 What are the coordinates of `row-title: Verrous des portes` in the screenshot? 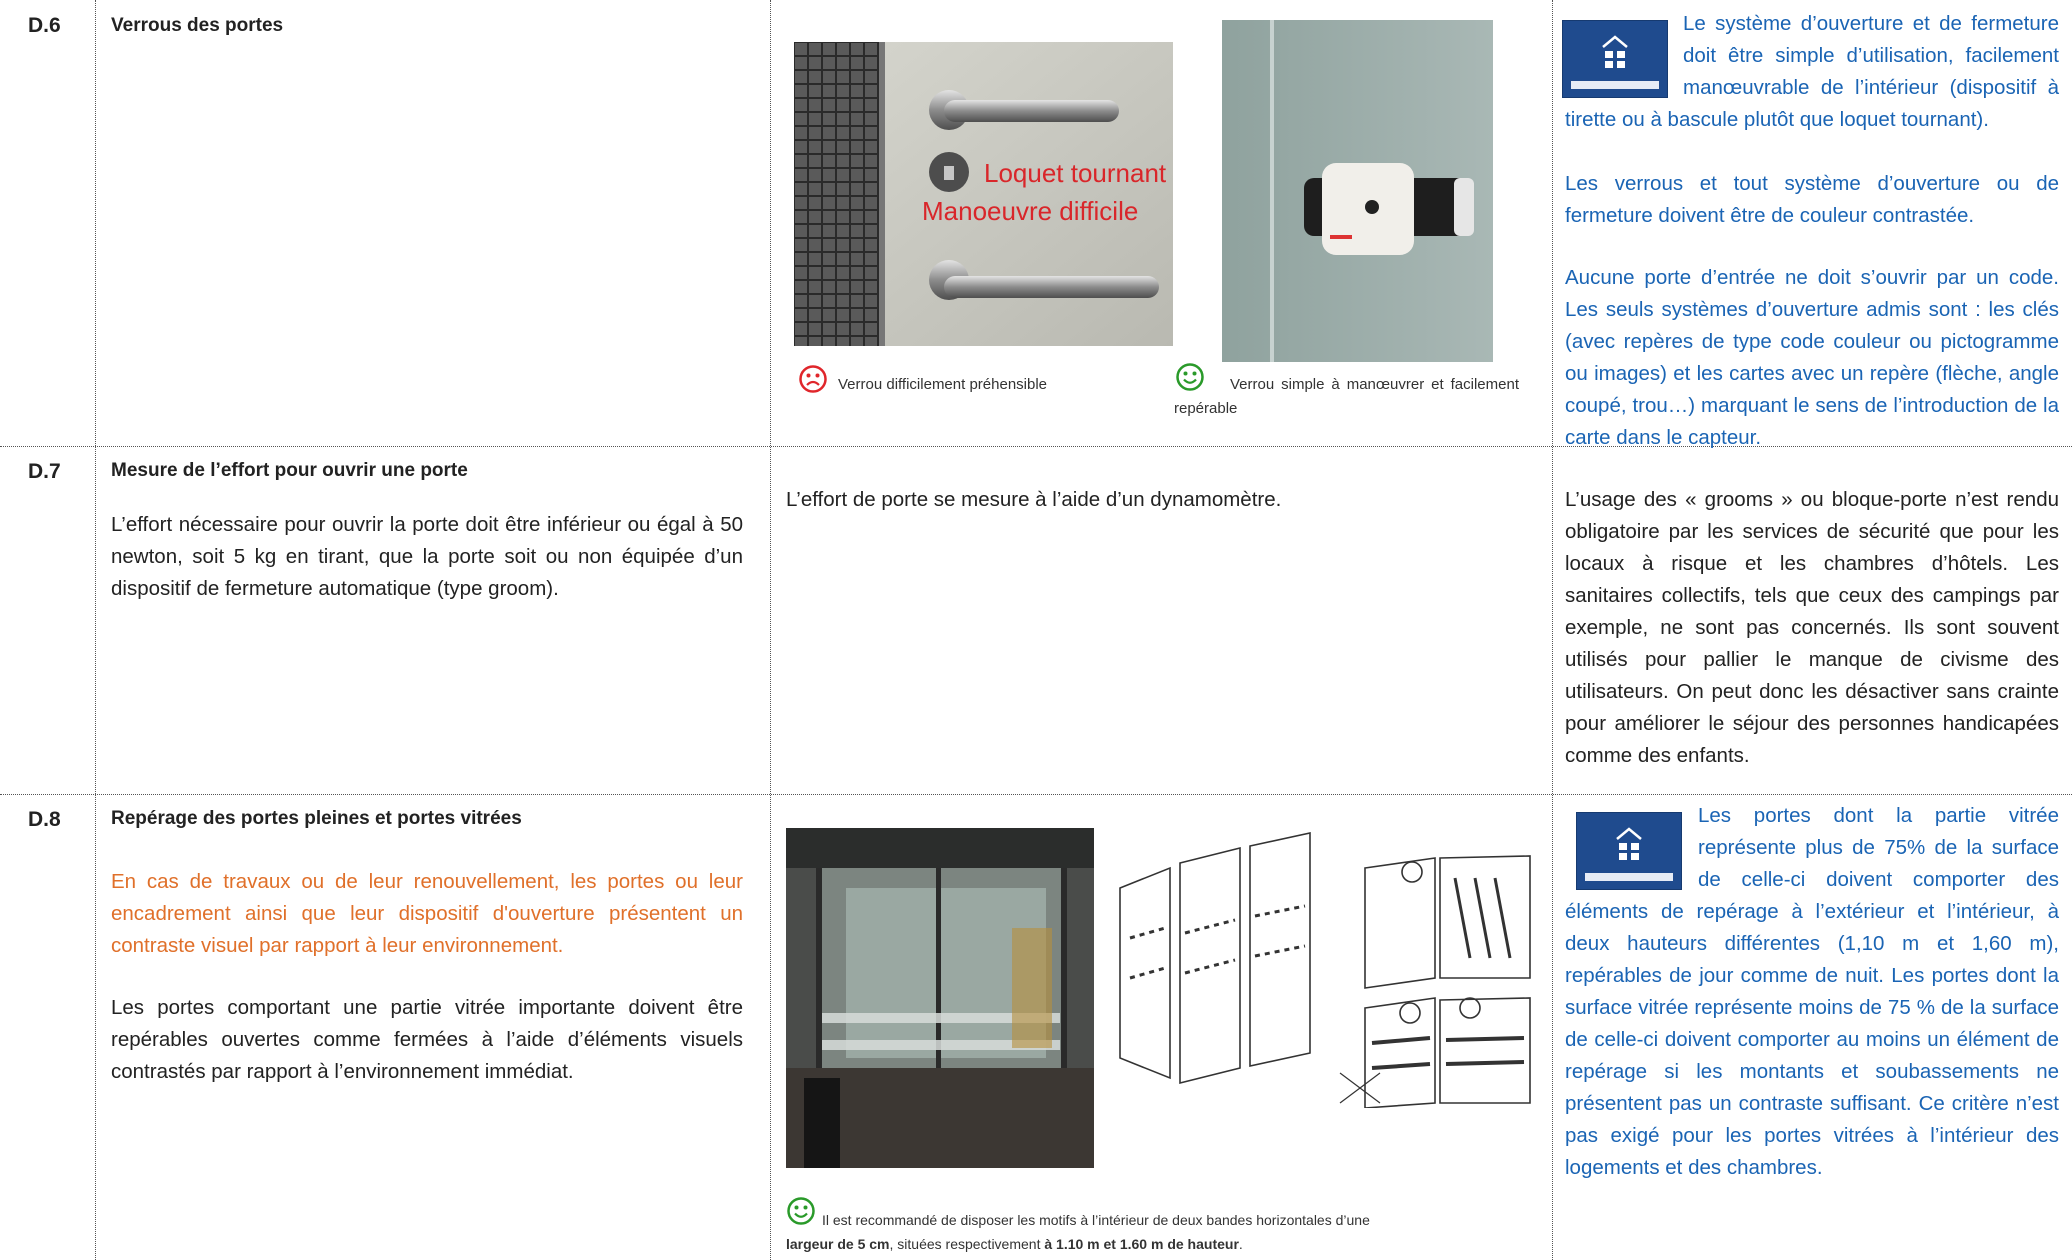 It's located at (197, 25).